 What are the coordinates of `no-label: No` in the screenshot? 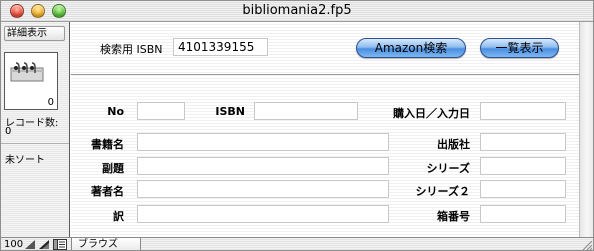 It's located at (115, 111).